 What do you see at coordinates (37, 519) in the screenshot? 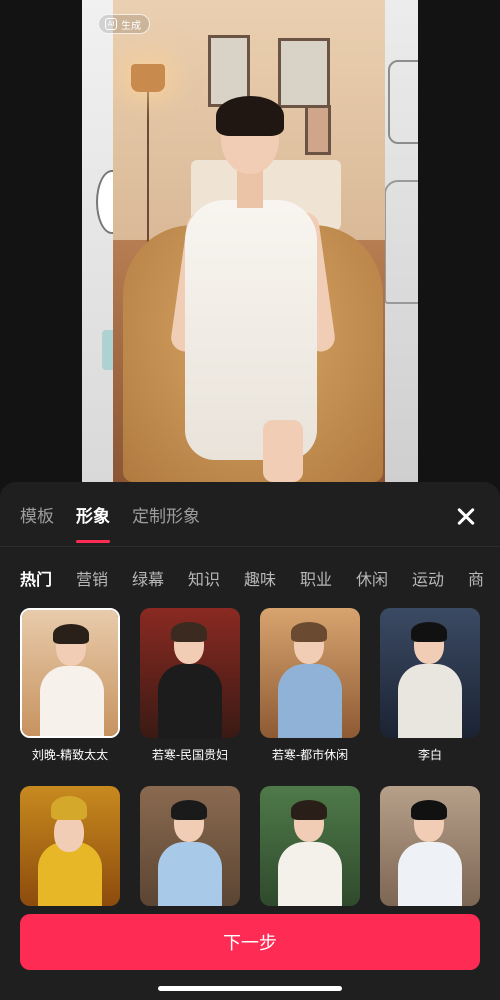
I see `tab-template: 模板` at bounding box center [37, 519].